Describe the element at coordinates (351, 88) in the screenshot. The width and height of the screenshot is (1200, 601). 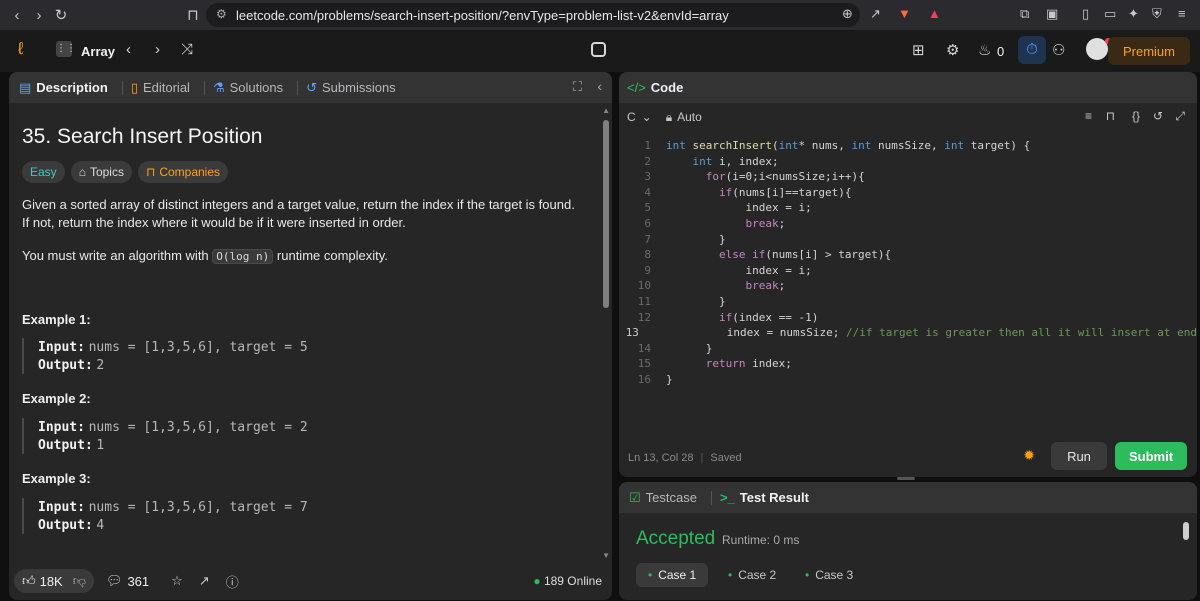
I see `tab-submissions: ↺ Submissions` at that location.